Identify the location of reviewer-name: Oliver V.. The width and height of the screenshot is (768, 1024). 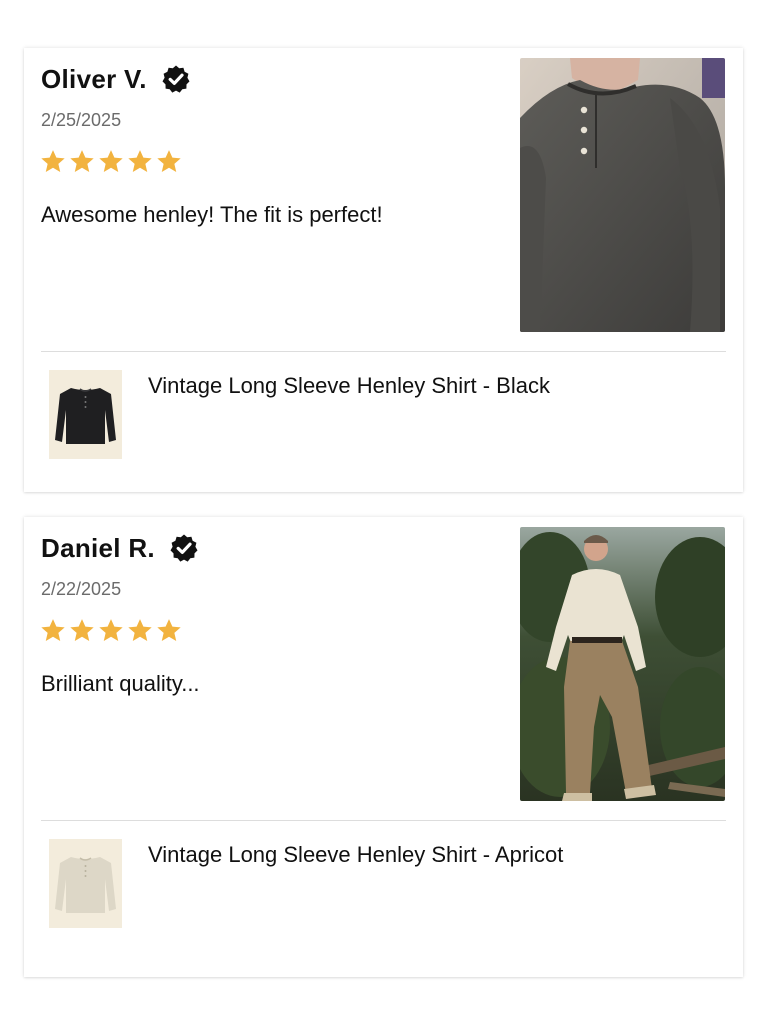
(94, 78).